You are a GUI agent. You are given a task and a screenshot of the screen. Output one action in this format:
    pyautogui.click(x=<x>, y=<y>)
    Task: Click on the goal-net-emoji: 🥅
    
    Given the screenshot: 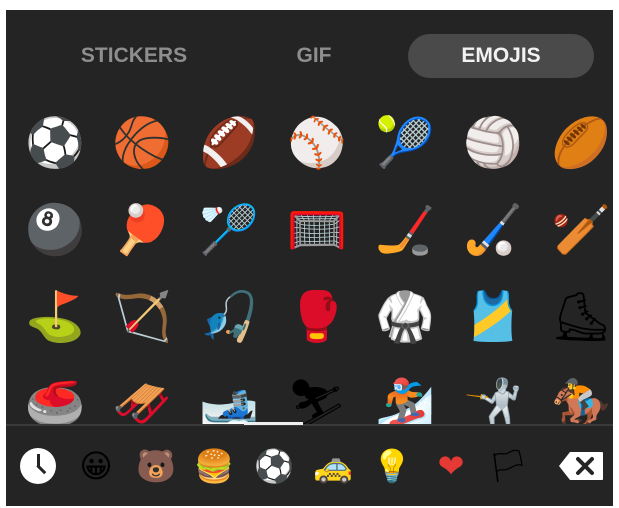 What is the action you would take?
    pyautogui.click(x=317, y=230)
    